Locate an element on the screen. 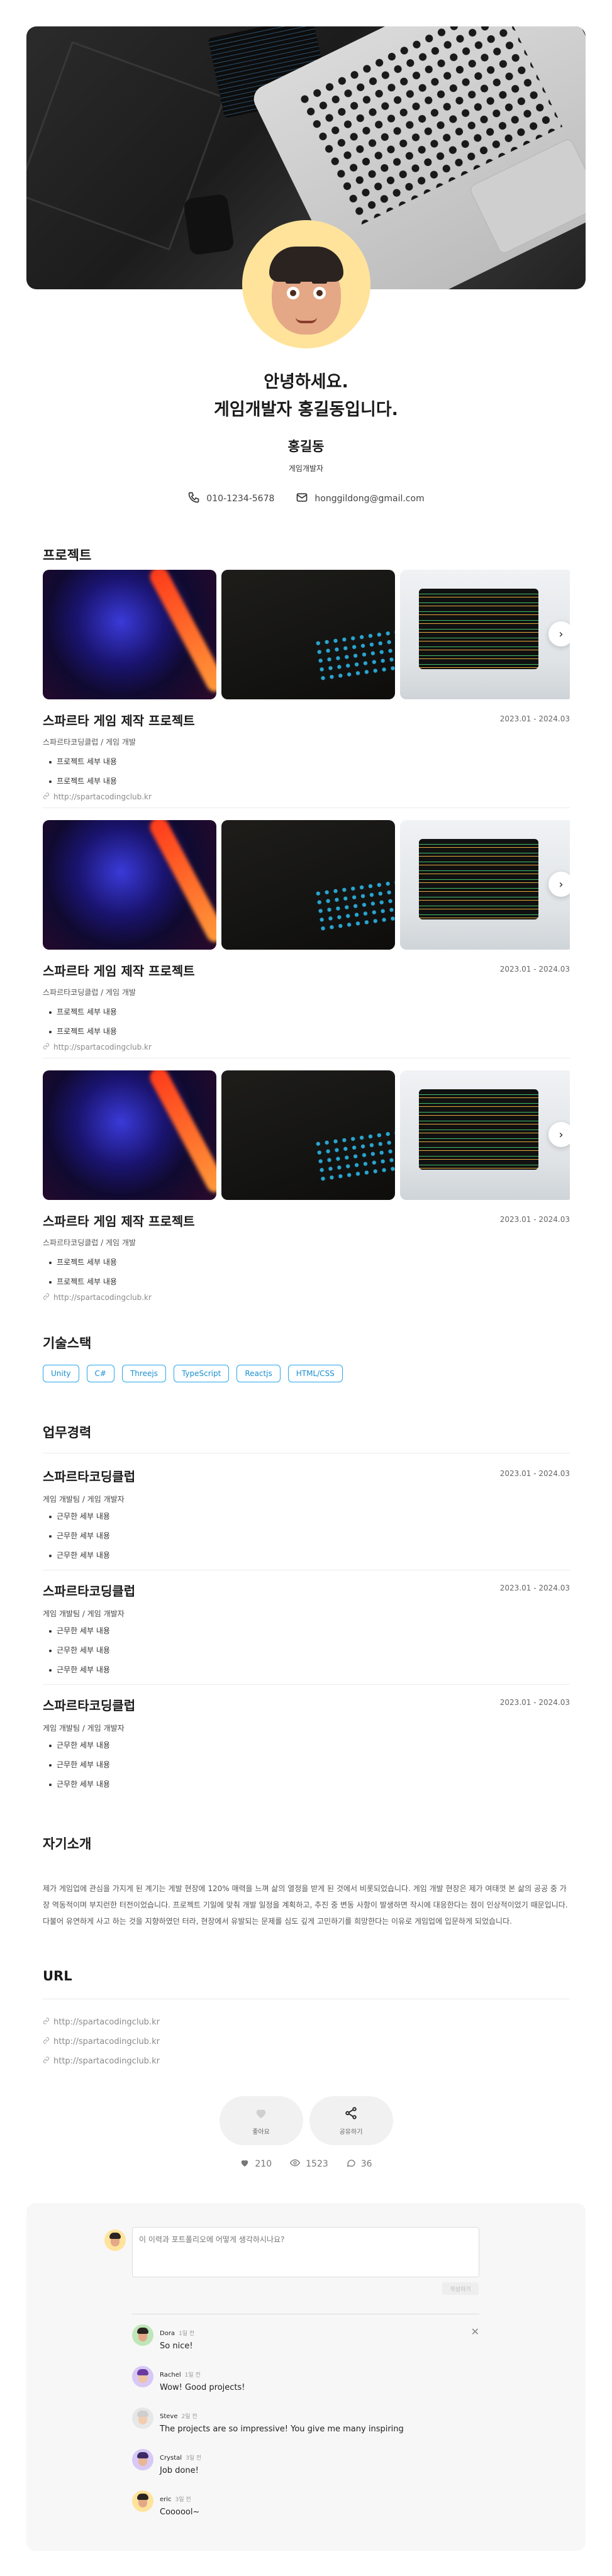 This screenshot has height=2576, width=612. contact-phone: 010-1234-5678 is located at coordinates (230, 498).